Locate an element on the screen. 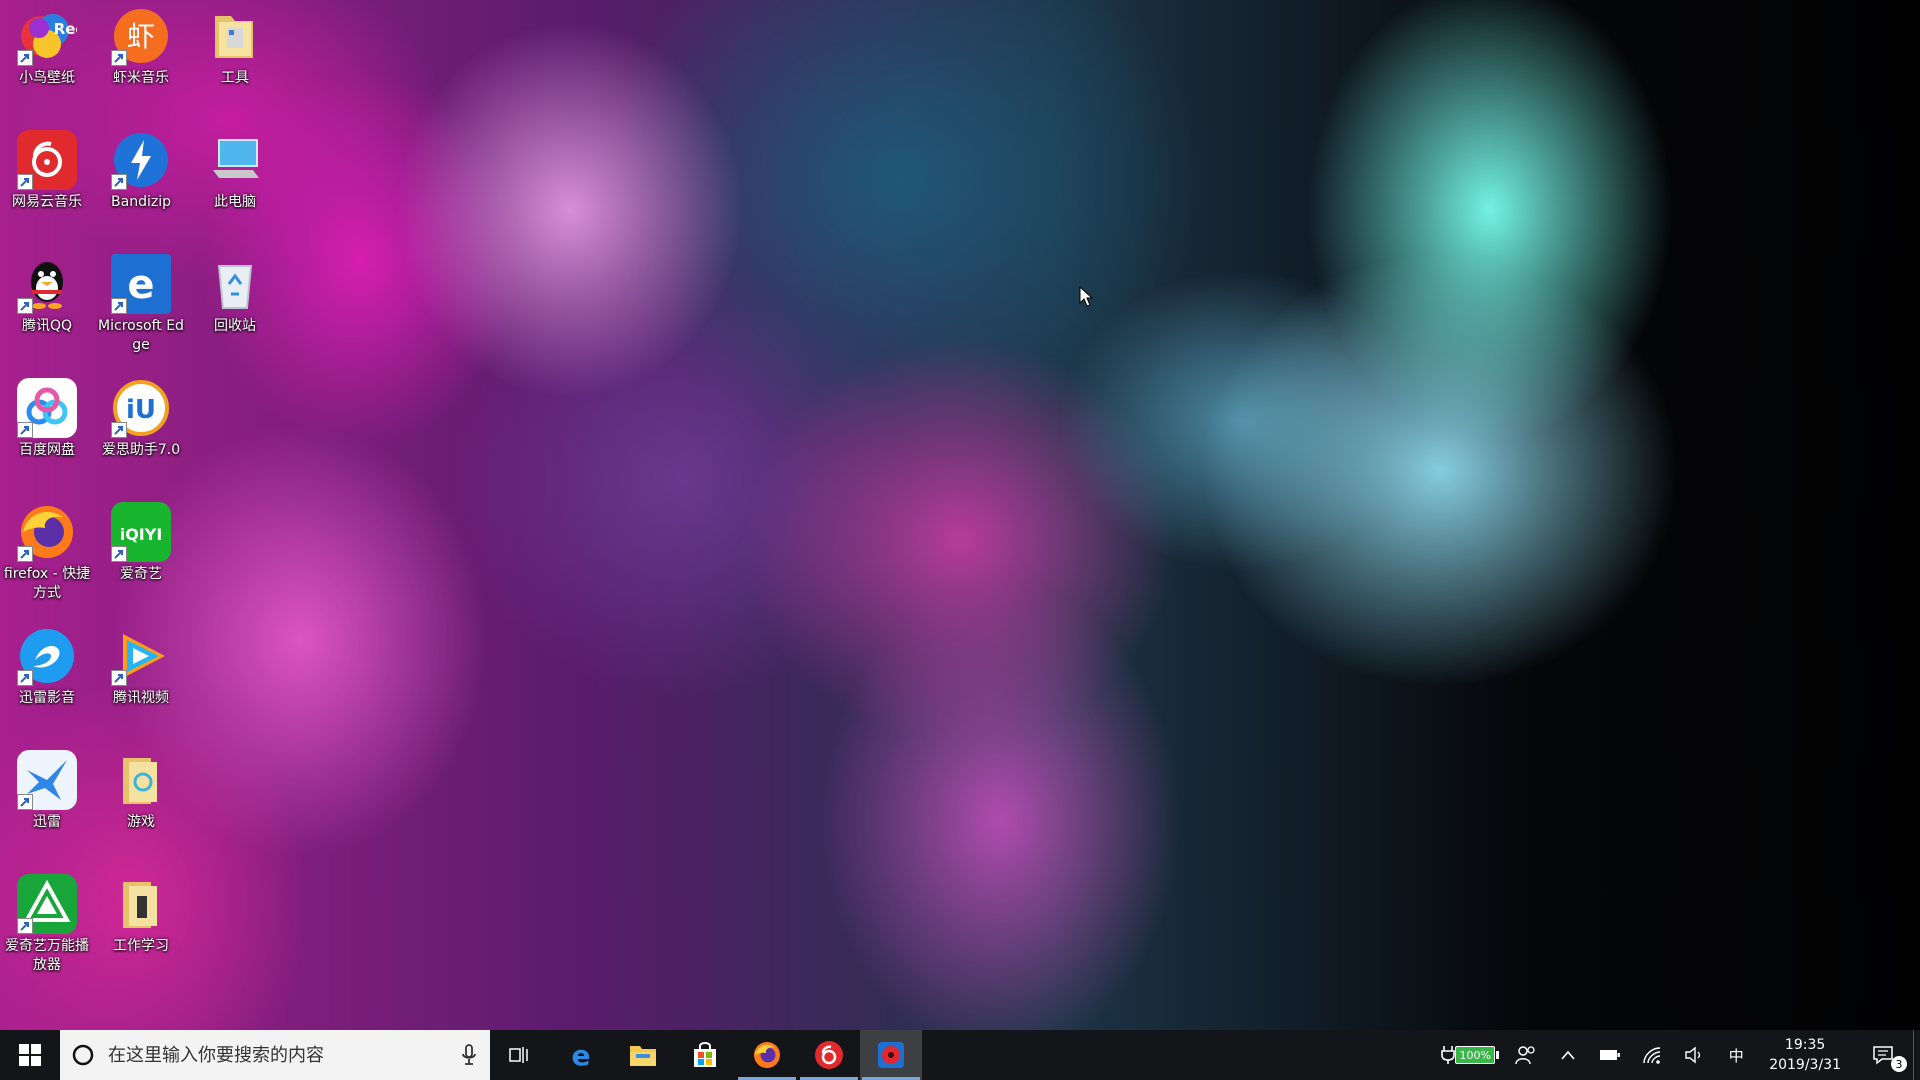 This screenshot has height=1080, width=1920. desktop-icon-iqiyi-player: 爱奇艺万能播放器 is located at coordinates (47, 924).